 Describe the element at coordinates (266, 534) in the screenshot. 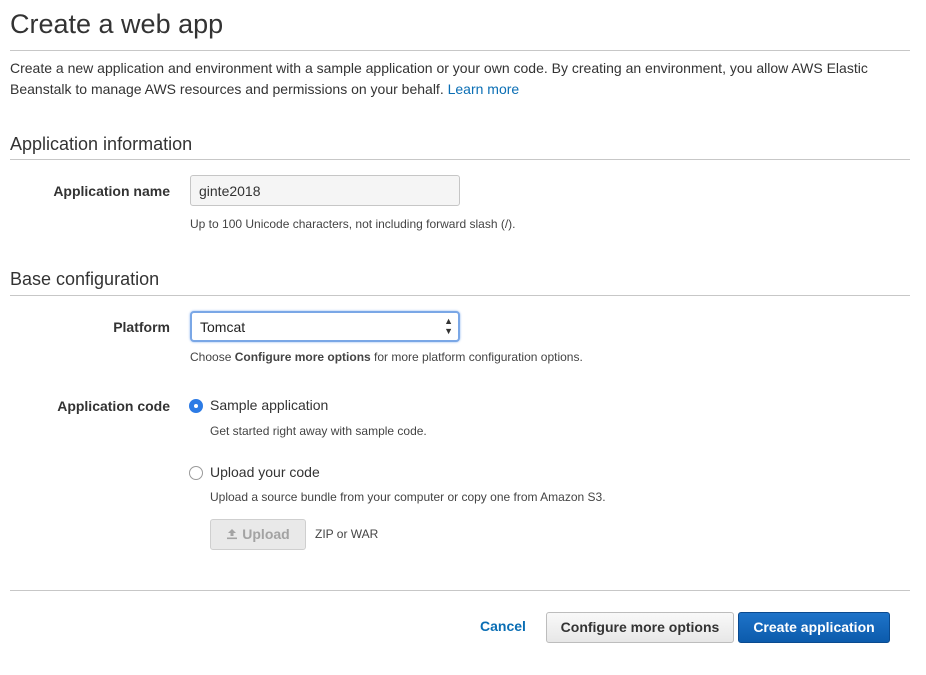

I see `upload-button-label: Upload` at that location.